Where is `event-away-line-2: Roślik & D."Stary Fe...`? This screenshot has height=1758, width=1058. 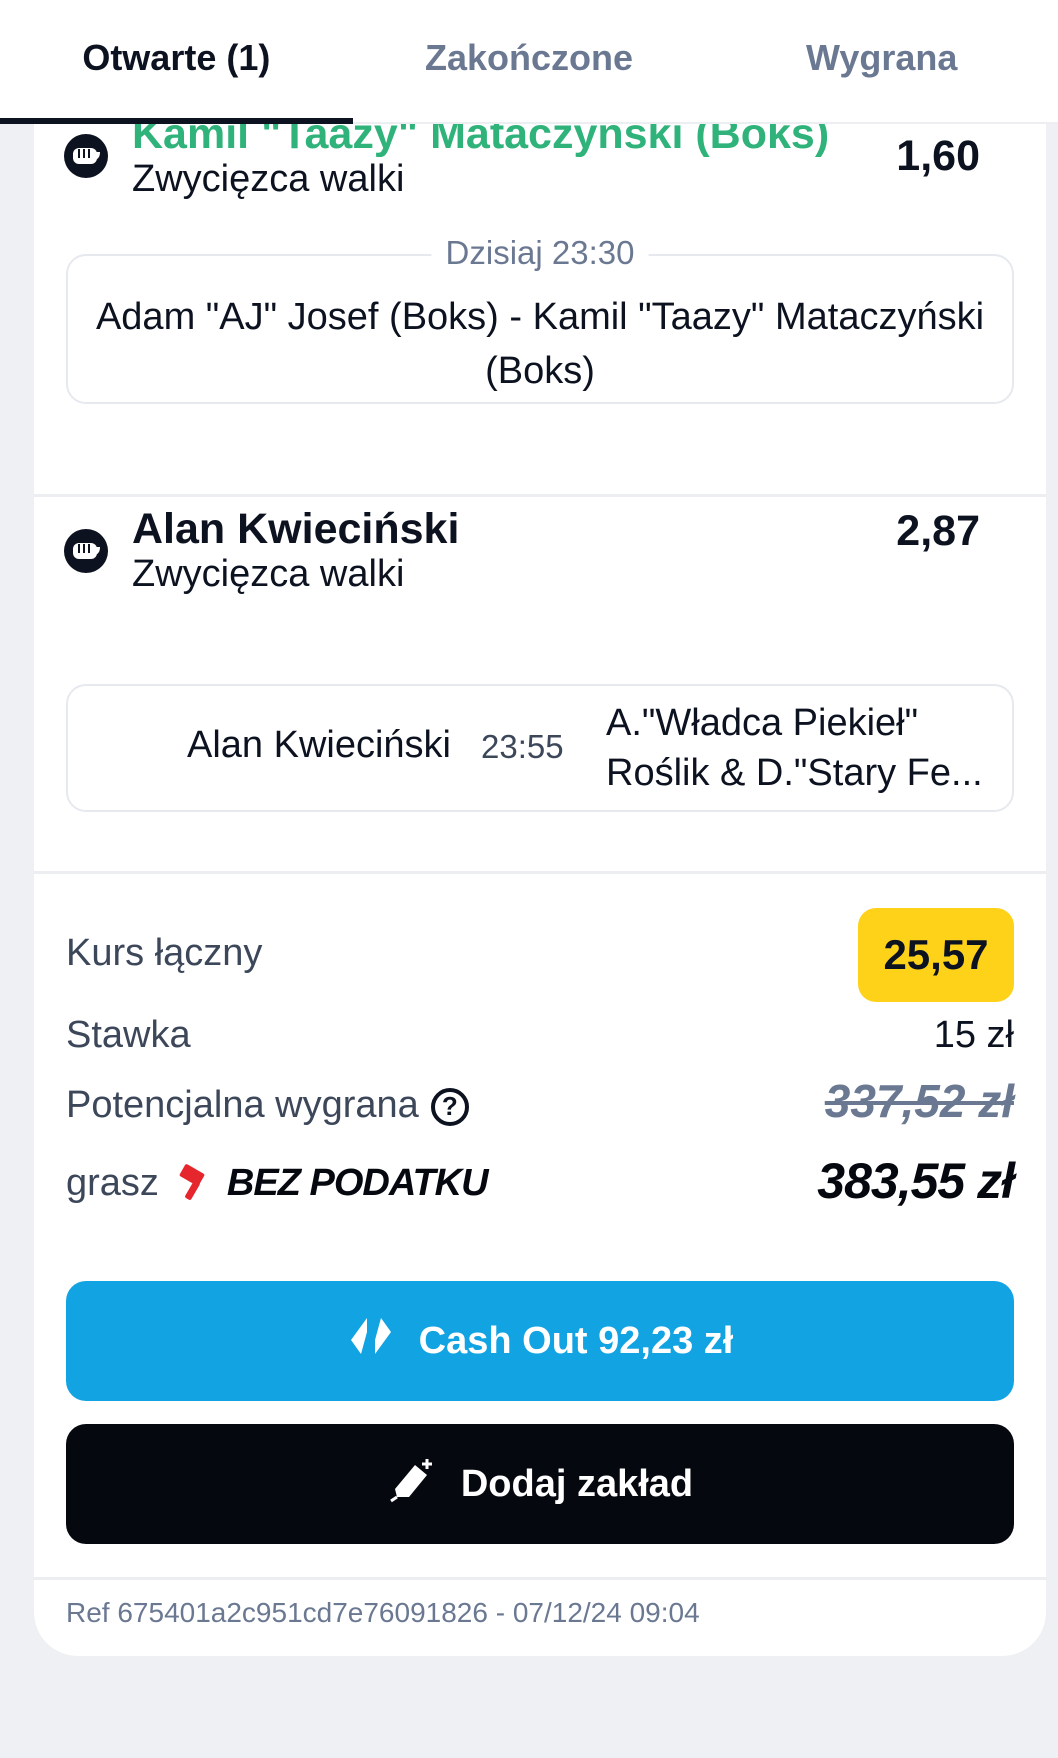 event-away-line-2: Roślik & D."Stary Fe... is located at coordinates (794, 773).